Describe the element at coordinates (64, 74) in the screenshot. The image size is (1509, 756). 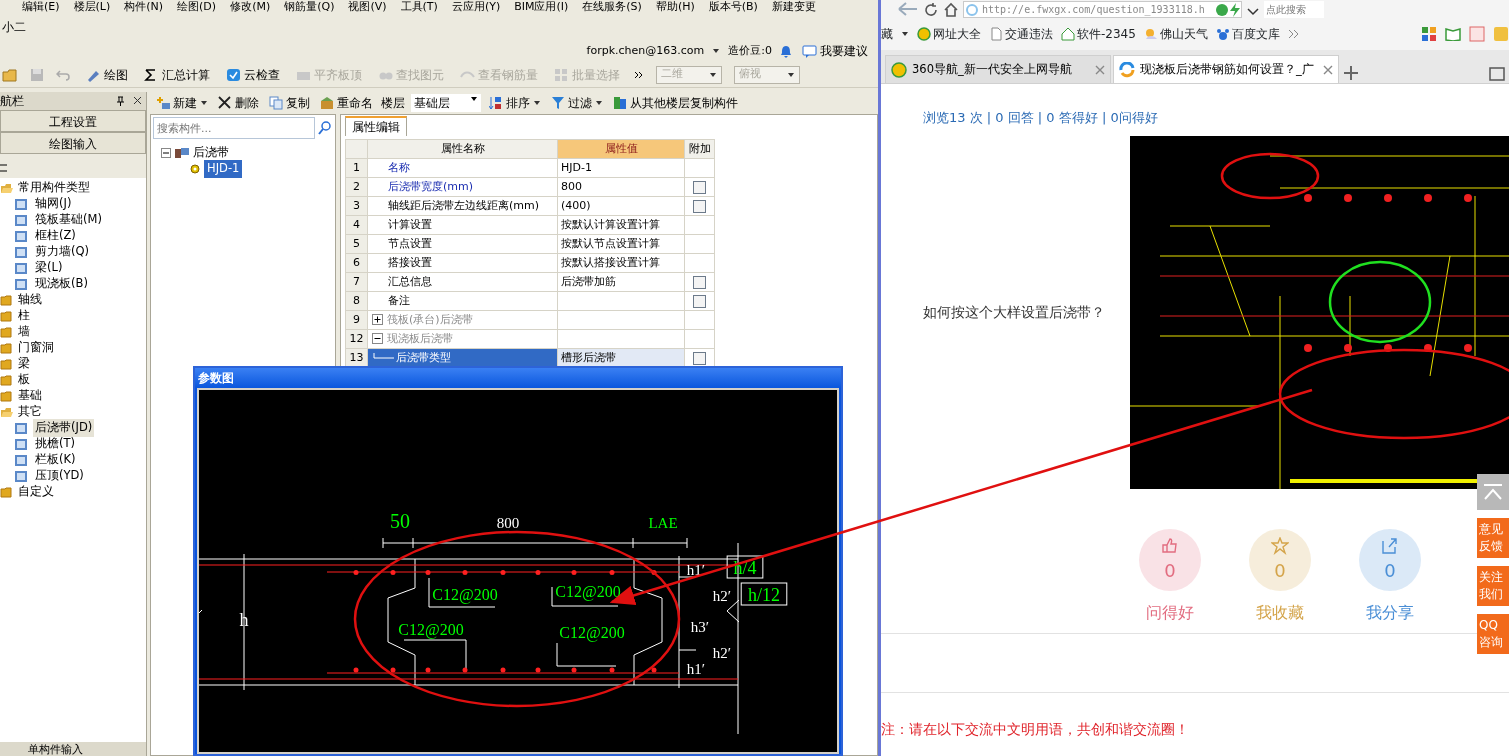
I see `undo-icon` at that location.